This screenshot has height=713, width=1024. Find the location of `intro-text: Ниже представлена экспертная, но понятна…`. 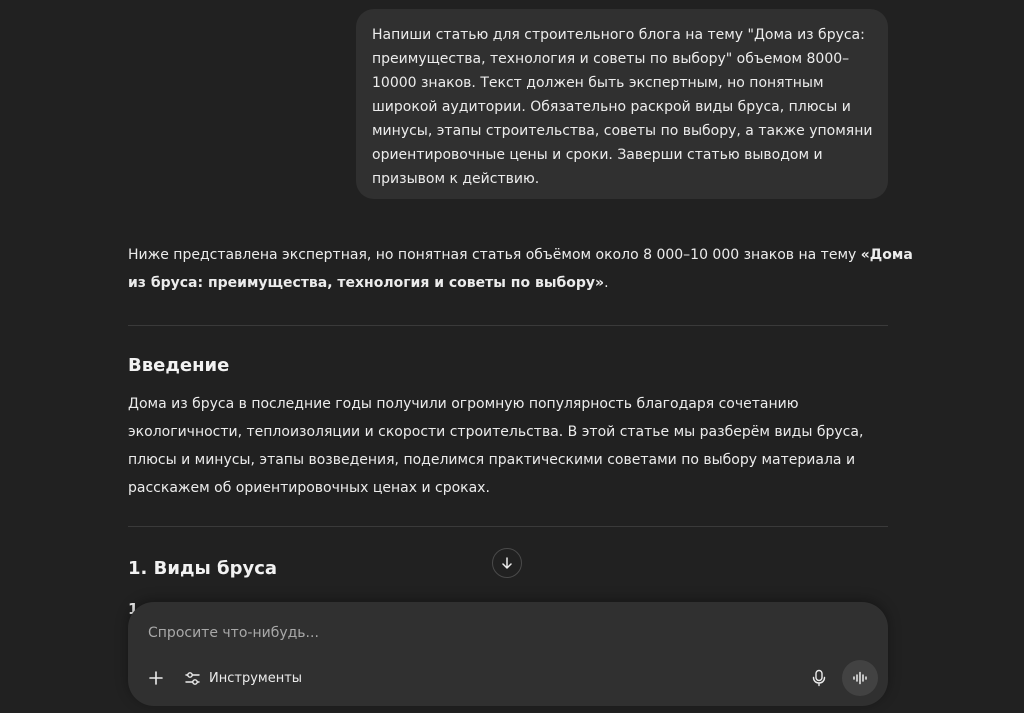

intro-text: Ниже представлена экспертная, но понятна… is located at coordinates (494, 255).